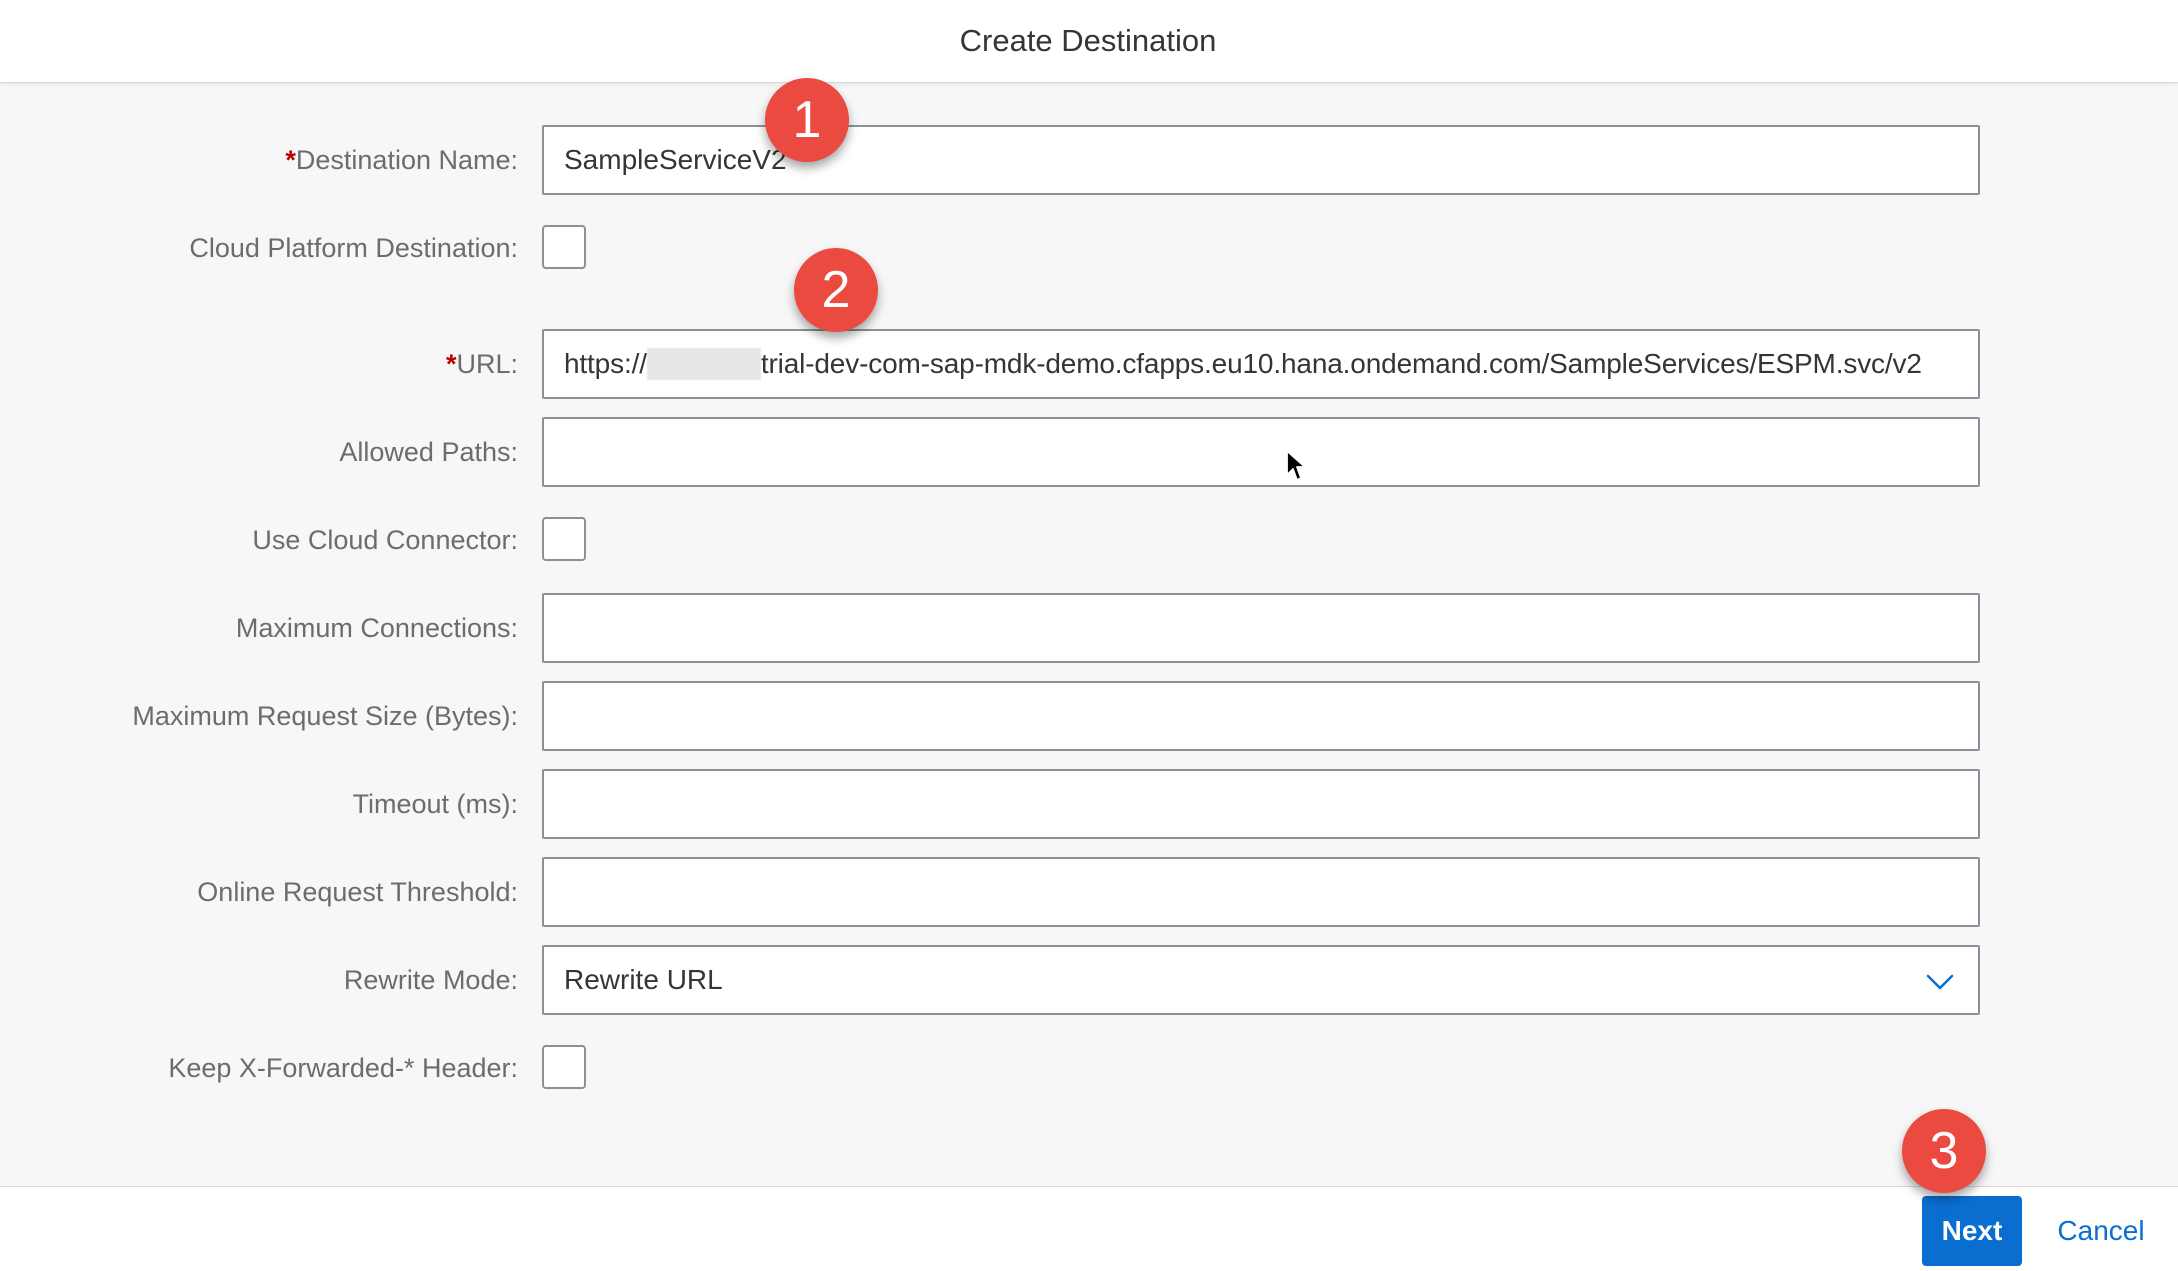  What do you see at coordinates (435, 804) in the screenshot?
I see `timeout-label: Timeout (ms):` at bounding box center [435, 804].